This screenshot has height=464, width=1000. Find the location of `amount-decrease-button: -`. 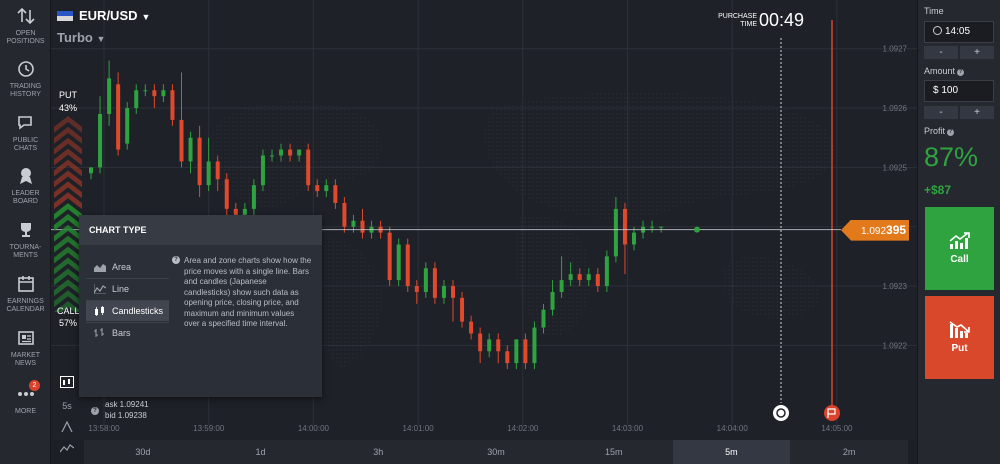

amount-decrease-button: - is located at coordinates (941, 112).